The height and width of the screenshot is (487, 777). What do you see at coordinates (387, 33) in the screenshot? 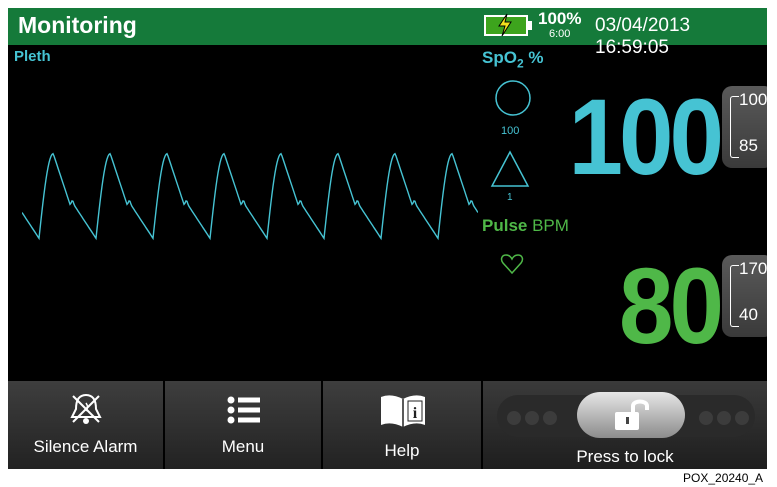
I see `header-bar: Monitoring 100% 6:00 03/04/2013 16:59:05` at bounding box center [387, 33].